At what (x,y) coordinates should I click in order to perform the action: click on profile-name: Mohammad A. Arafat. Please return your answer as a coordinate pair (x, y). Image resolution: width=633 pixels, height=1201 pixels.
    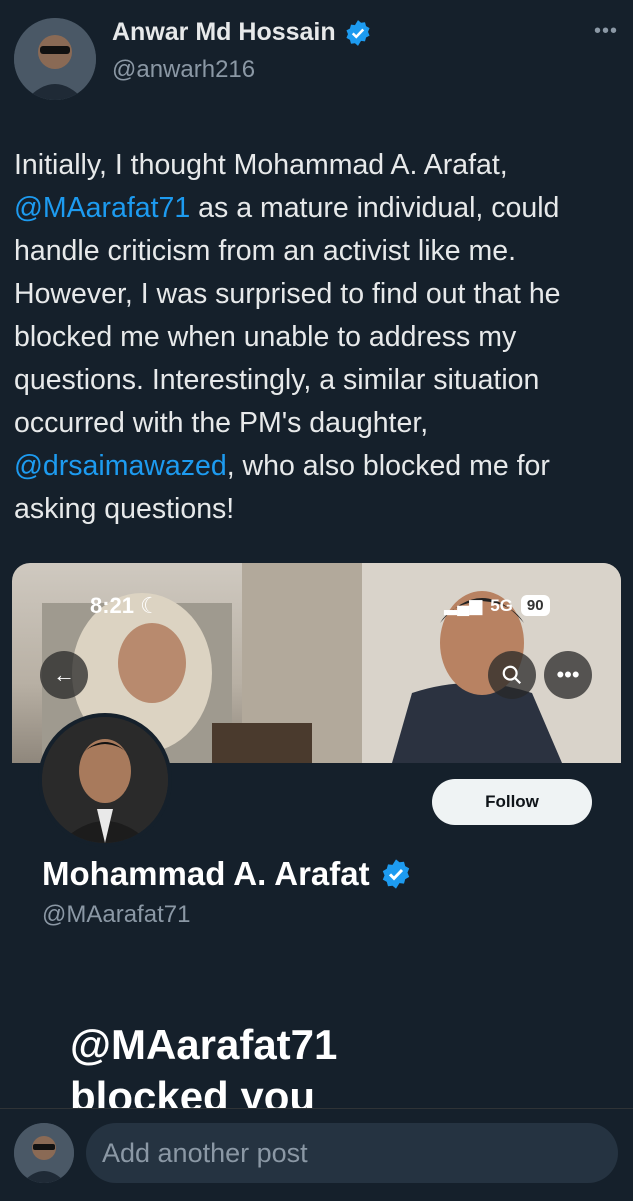
    Looking at the image, I should click on (206, 873).